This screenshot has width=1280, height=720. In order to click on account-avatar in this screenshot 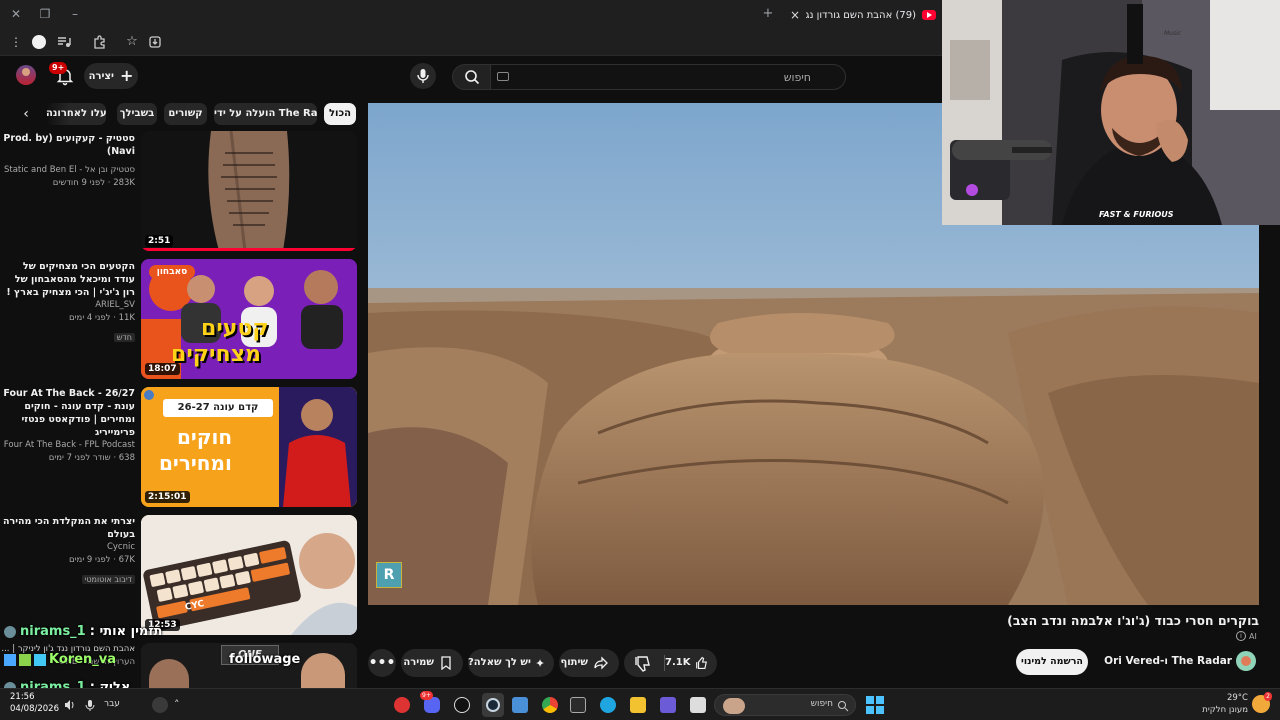, I will do `click(26, 75)`.